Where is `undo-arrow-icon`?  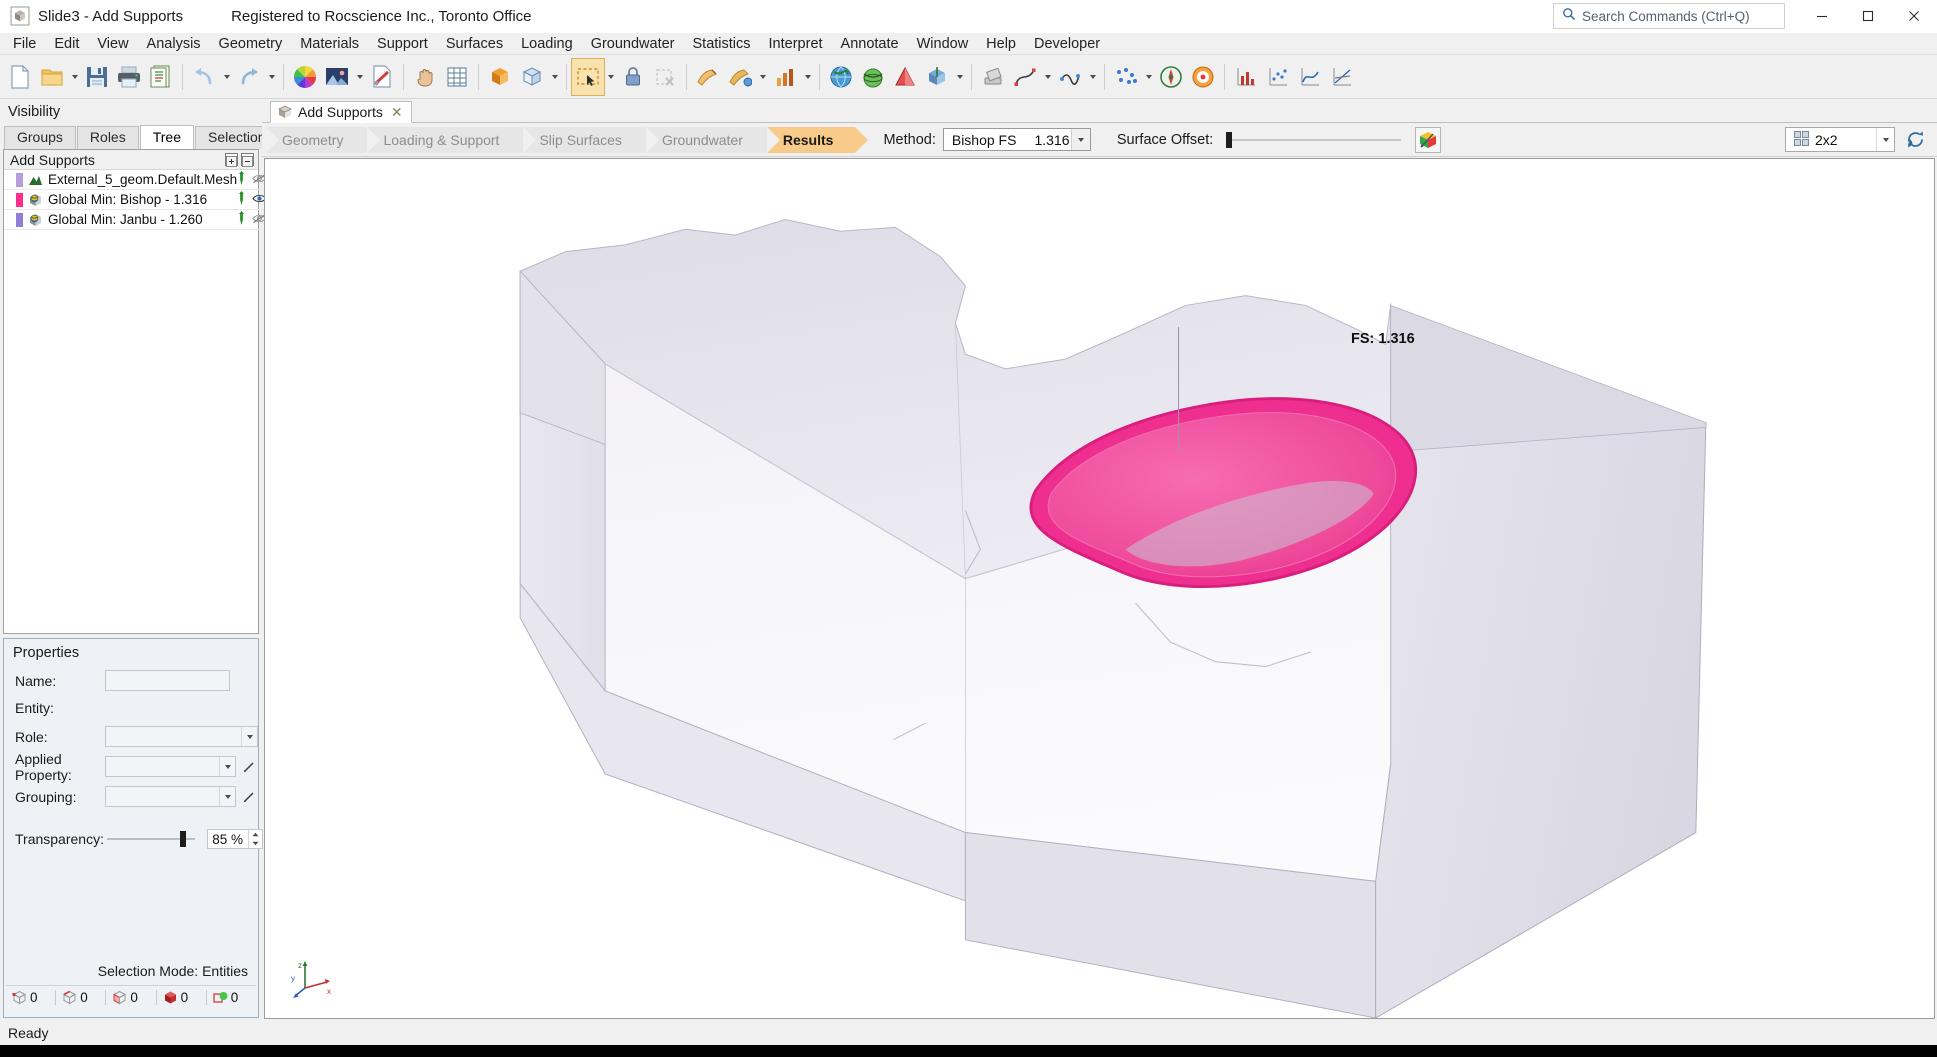
undo-arrow-icon is located at coordinates (204, 77).